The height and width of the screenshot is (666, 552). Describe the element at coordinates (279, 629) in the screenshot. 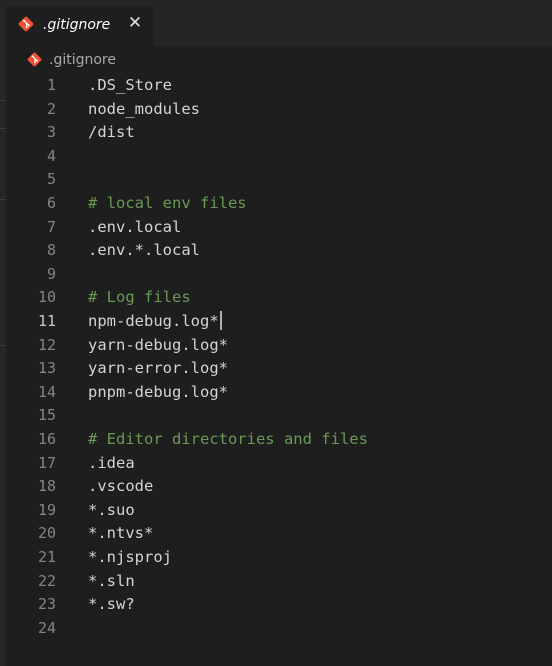

I see `code-line: 24` at that location.